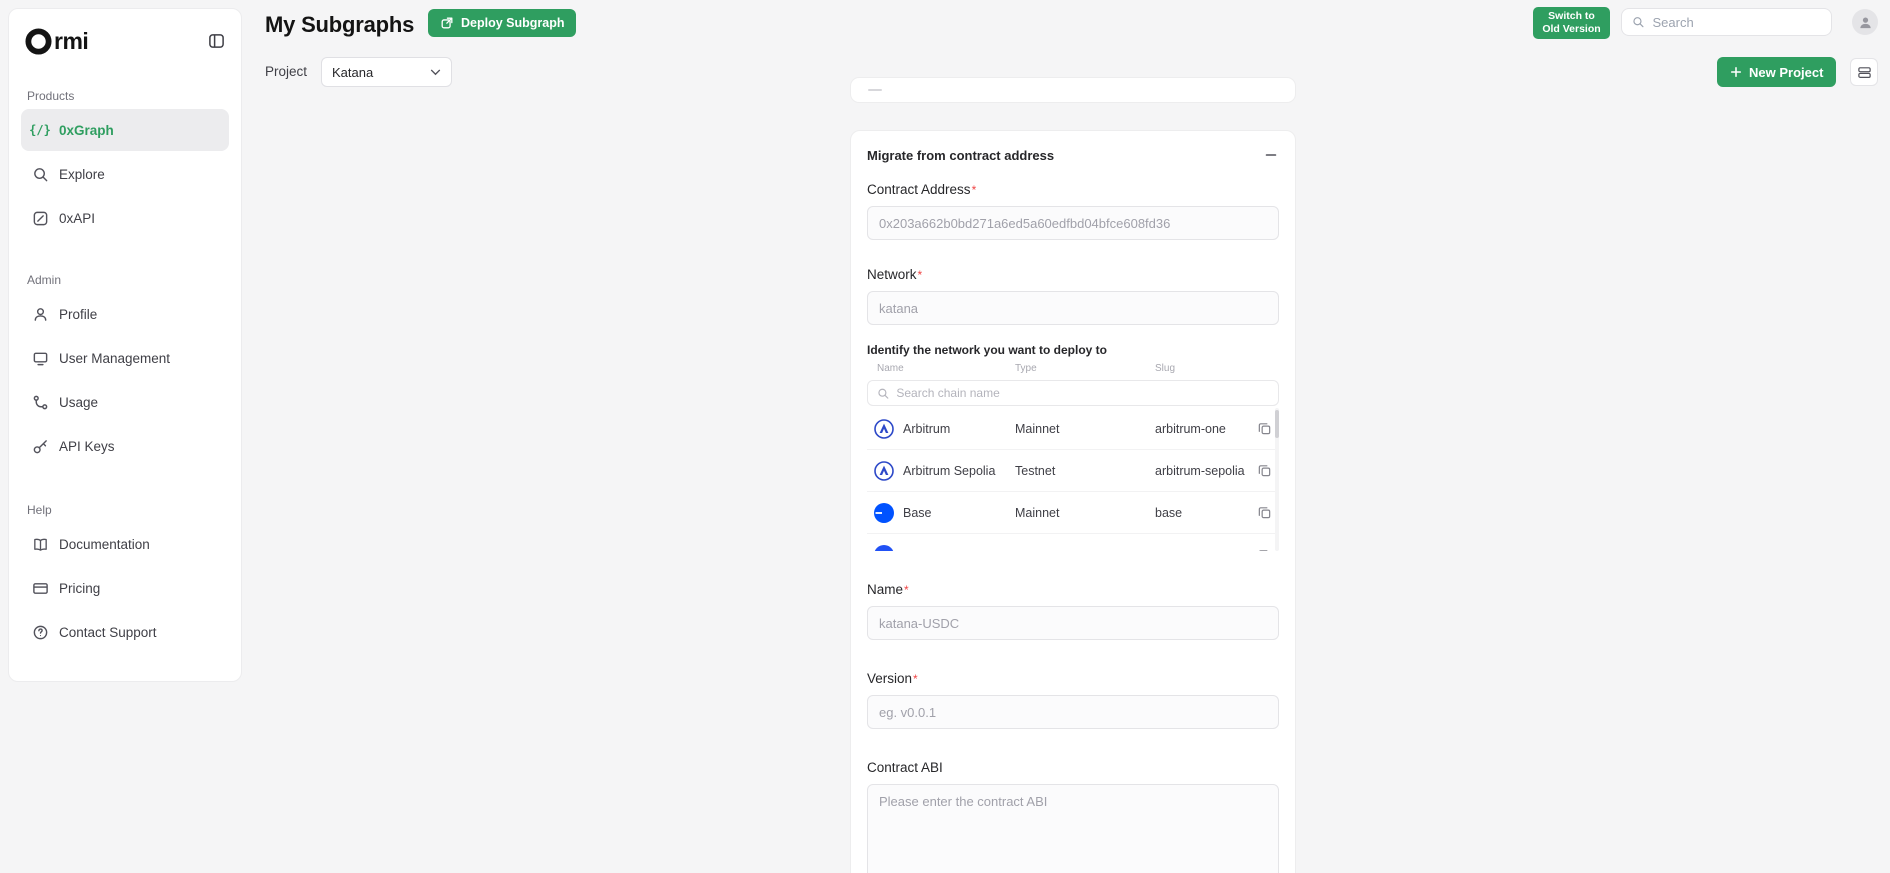 This screenshot has width=1890, height=873. What do you see at coordinates (71, 40) in the screenshot?
I see `brand-name: rmi` at bounding box center [71, 40].